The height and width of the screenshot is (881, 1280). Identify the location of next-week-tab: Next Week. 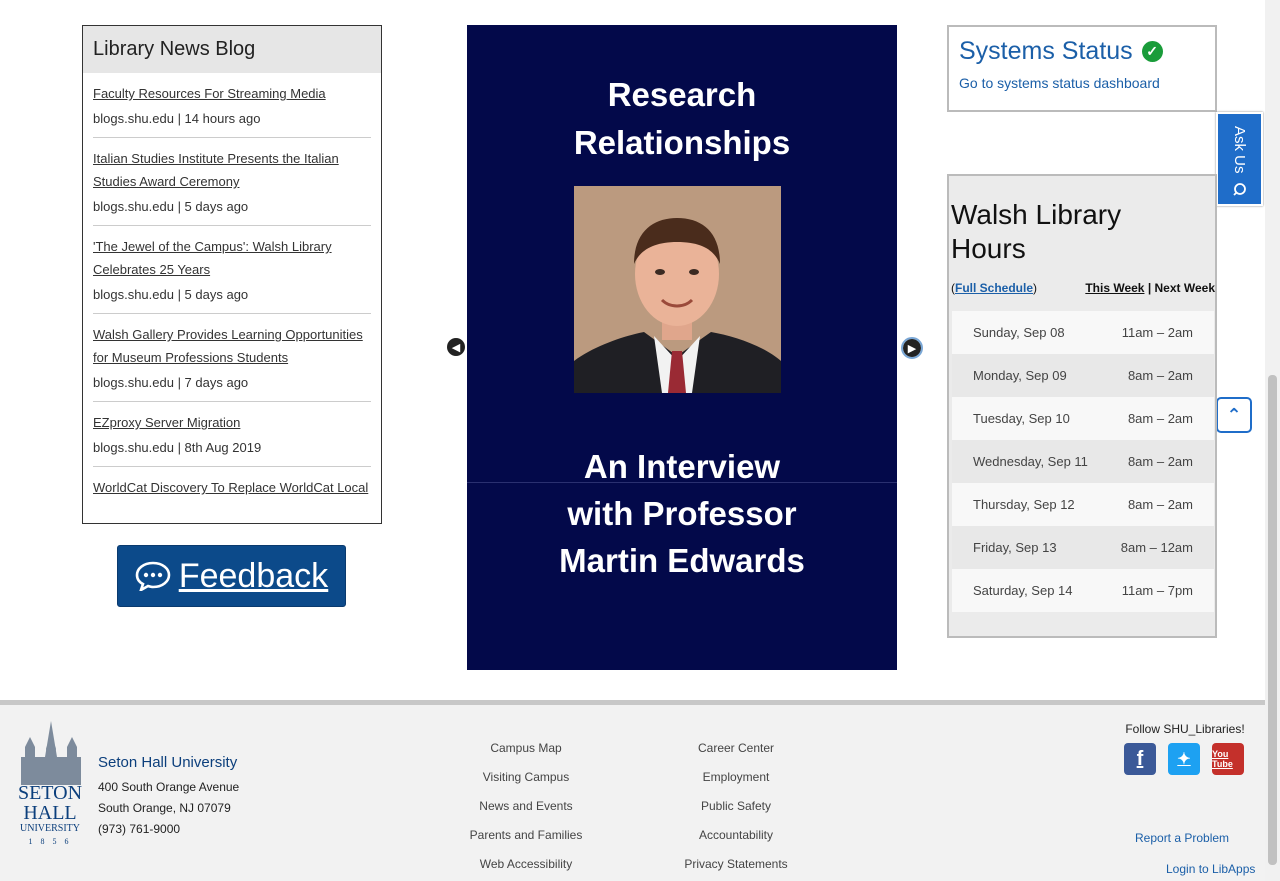
(1185, 288).